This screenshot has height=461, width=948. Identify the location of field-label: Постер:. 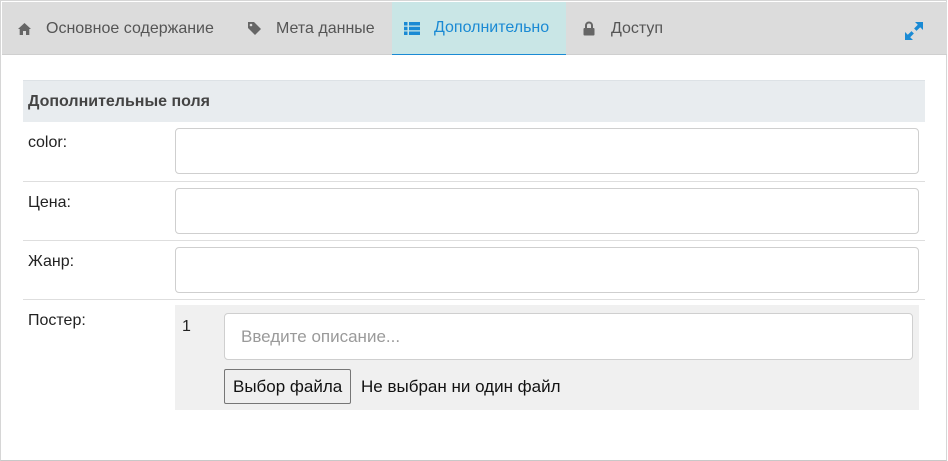
(57, 320).